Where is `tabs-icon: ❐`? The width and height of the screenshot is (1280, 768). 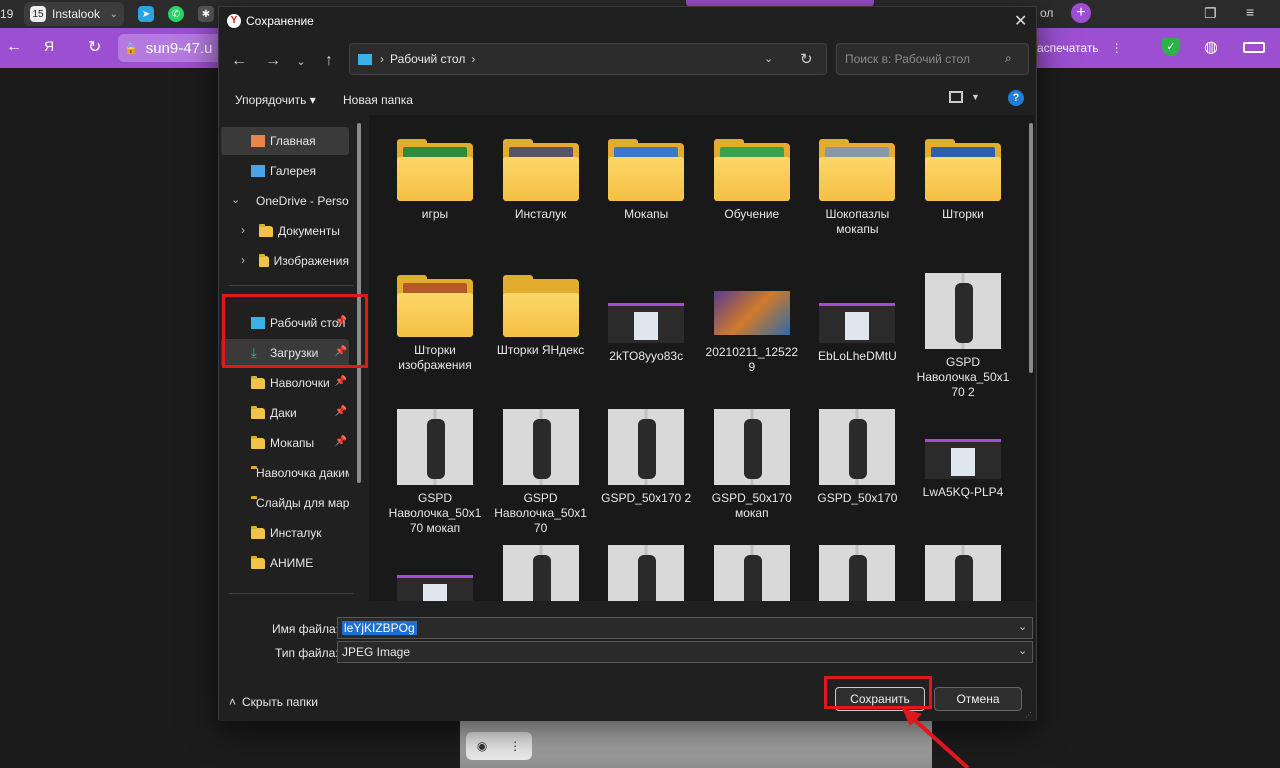
tabs-icon: ❐ is located at coordinates (1210, 13).